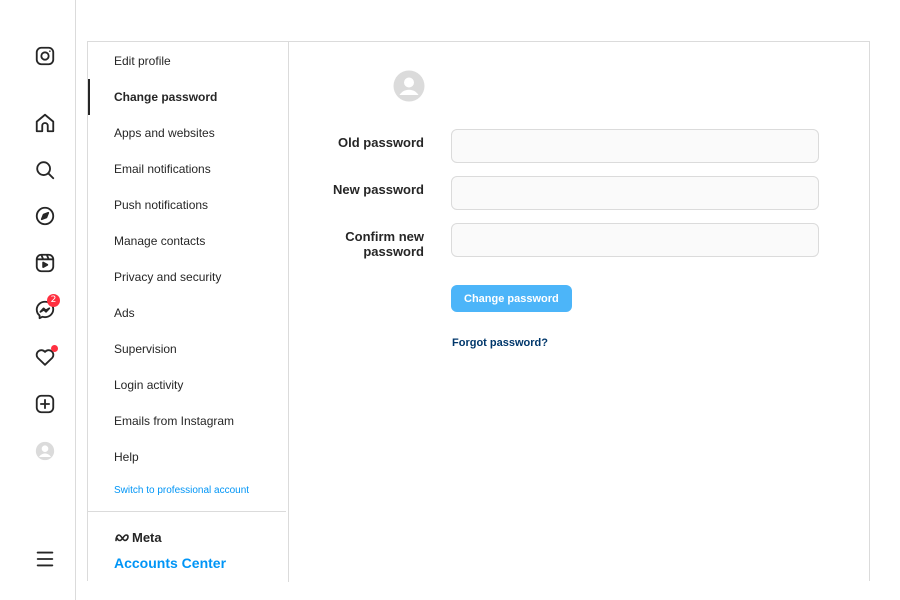  What do you see at coordinates (45, 263) in the screenshot?
I see `reels-icon` at bounding box center [45, 263].